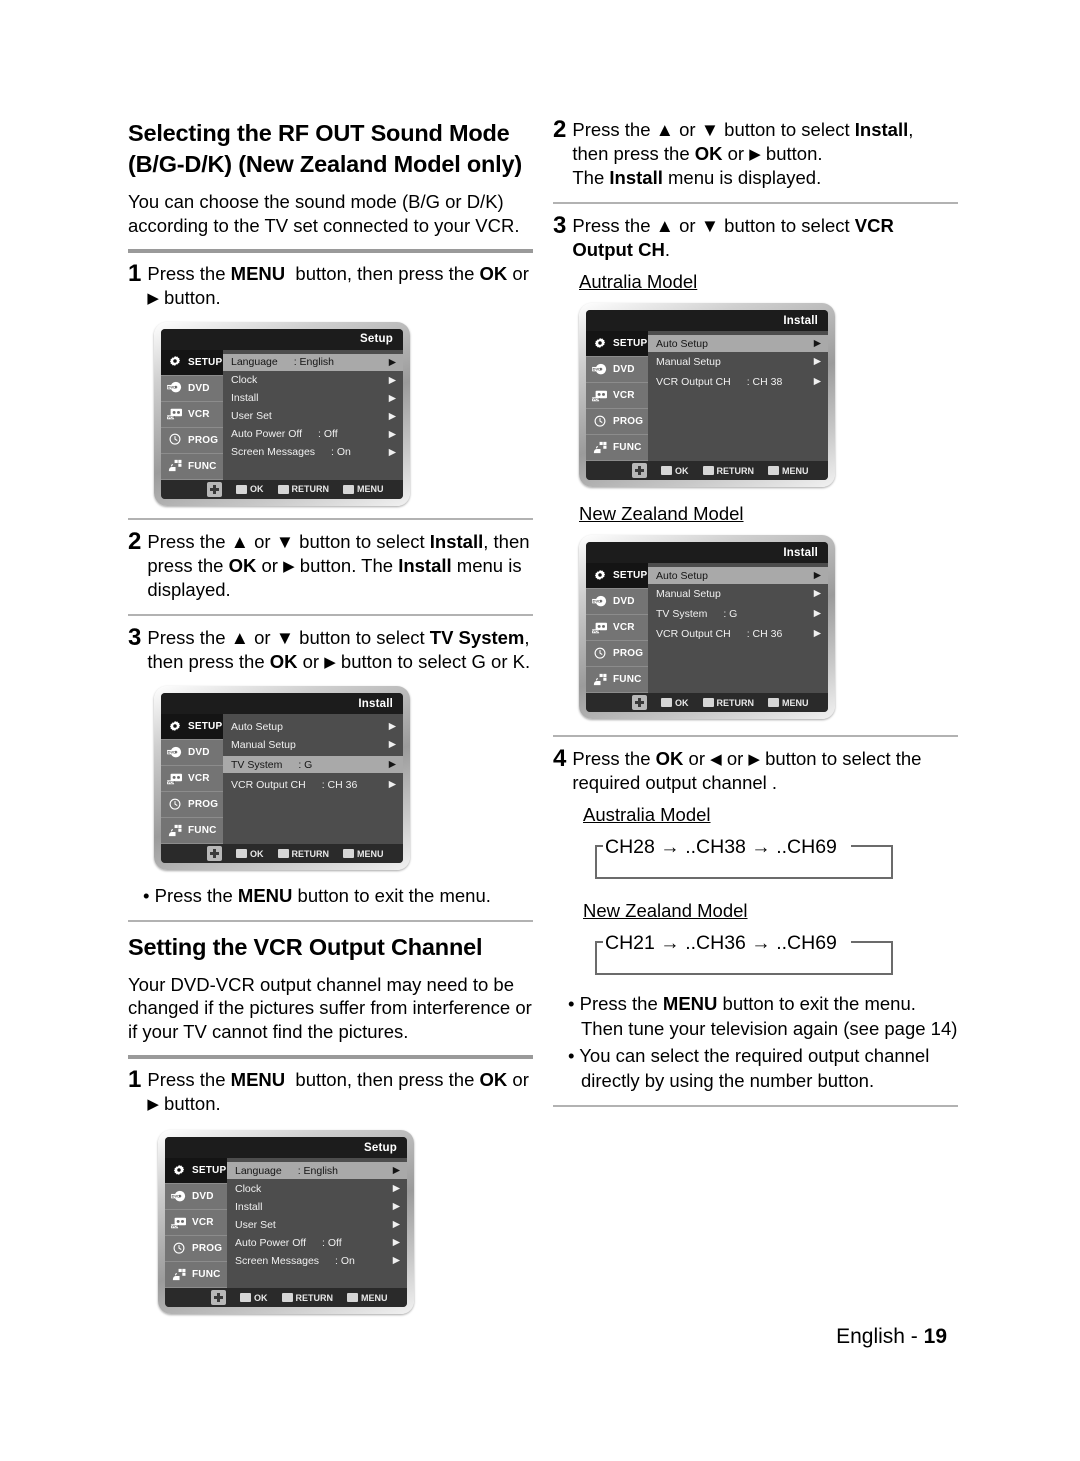 This screenshot has height=1461, width=1080. What do you see at coordinates (935, 1336) in the screenshot?
I see `page-number: 19` at bounding box center [935, 1336].